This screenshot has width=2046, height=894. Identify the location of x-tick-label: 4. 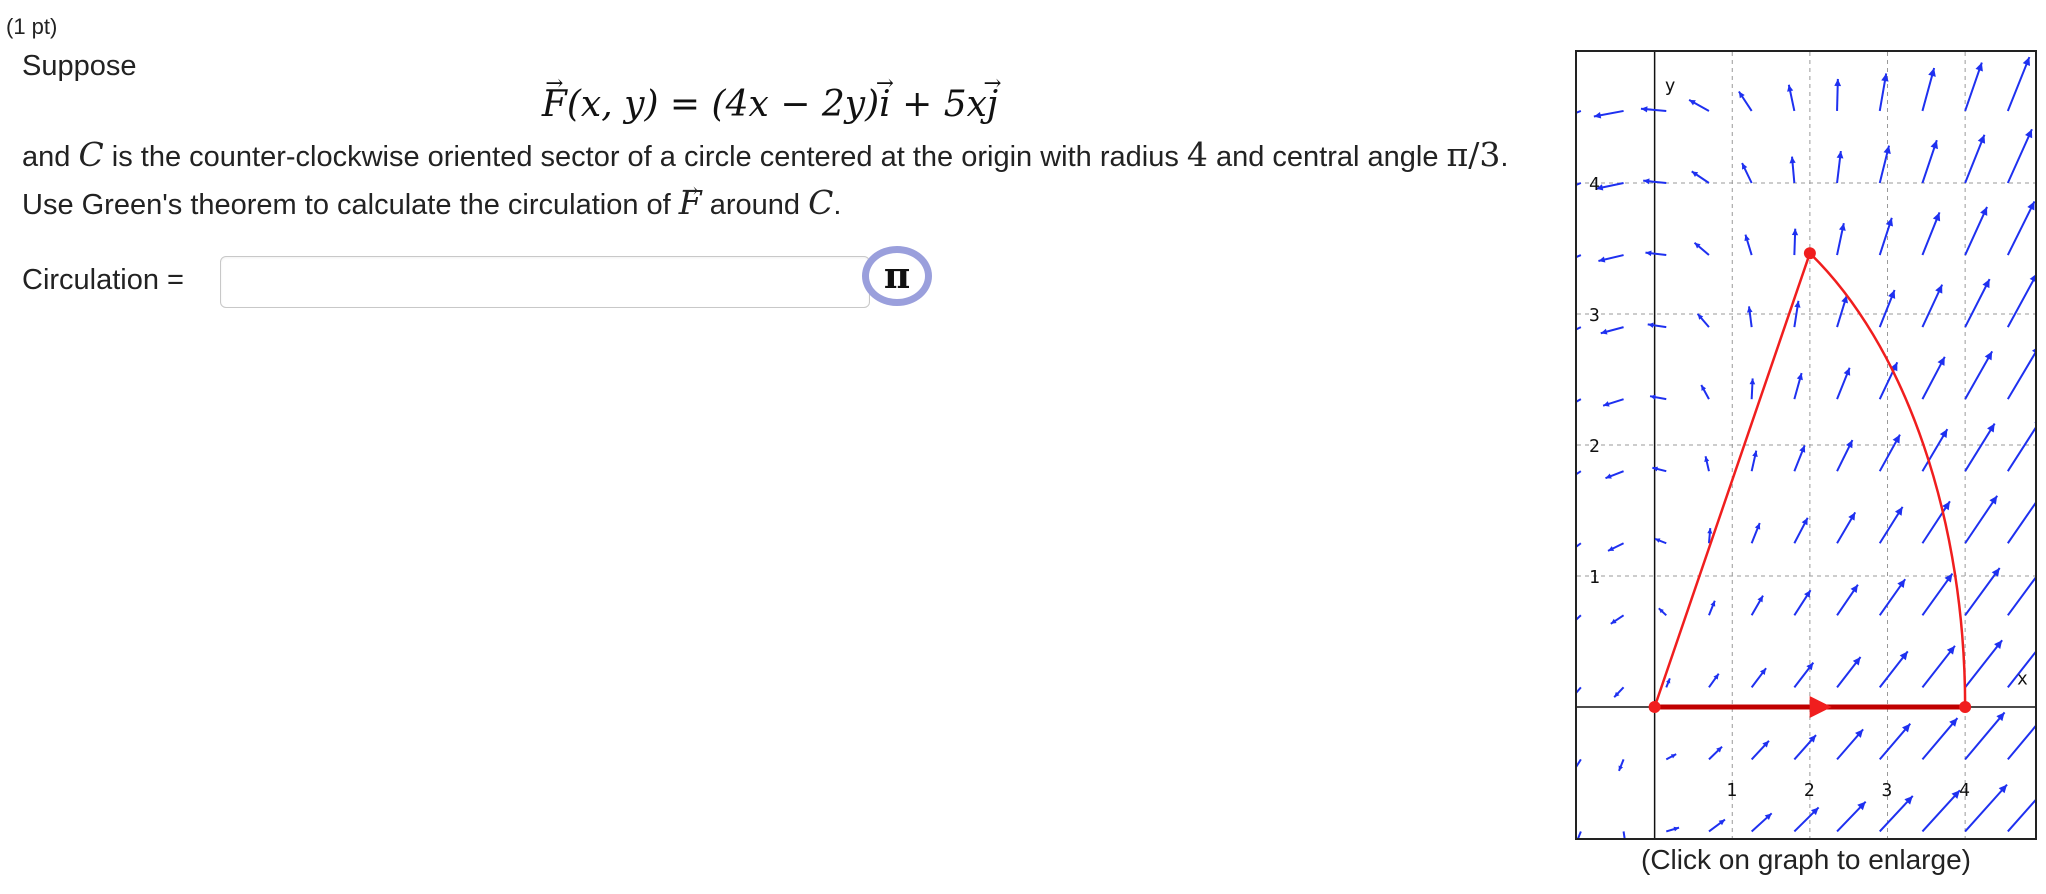
(1964, 790).